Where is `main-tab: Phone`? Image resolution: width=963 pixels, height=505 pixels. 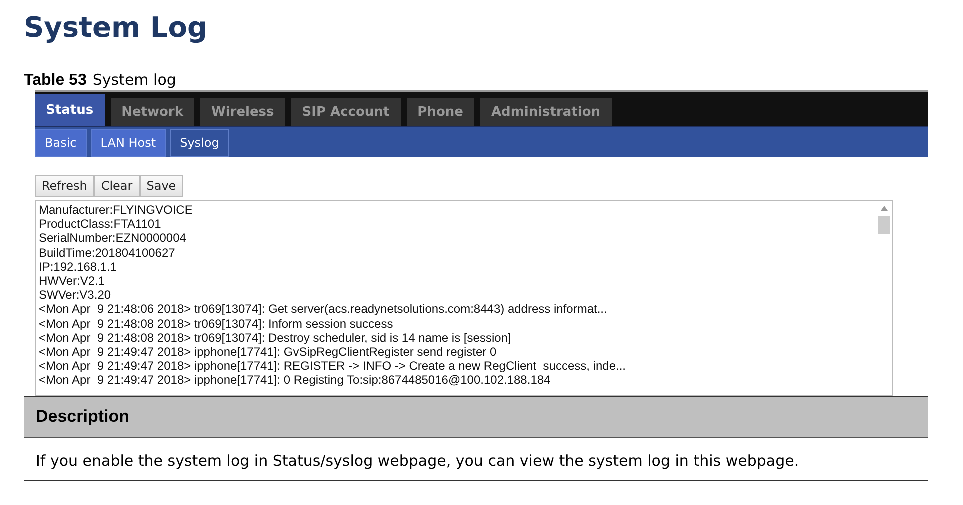 main-tab: Phone is located at coordinates (440, 112).